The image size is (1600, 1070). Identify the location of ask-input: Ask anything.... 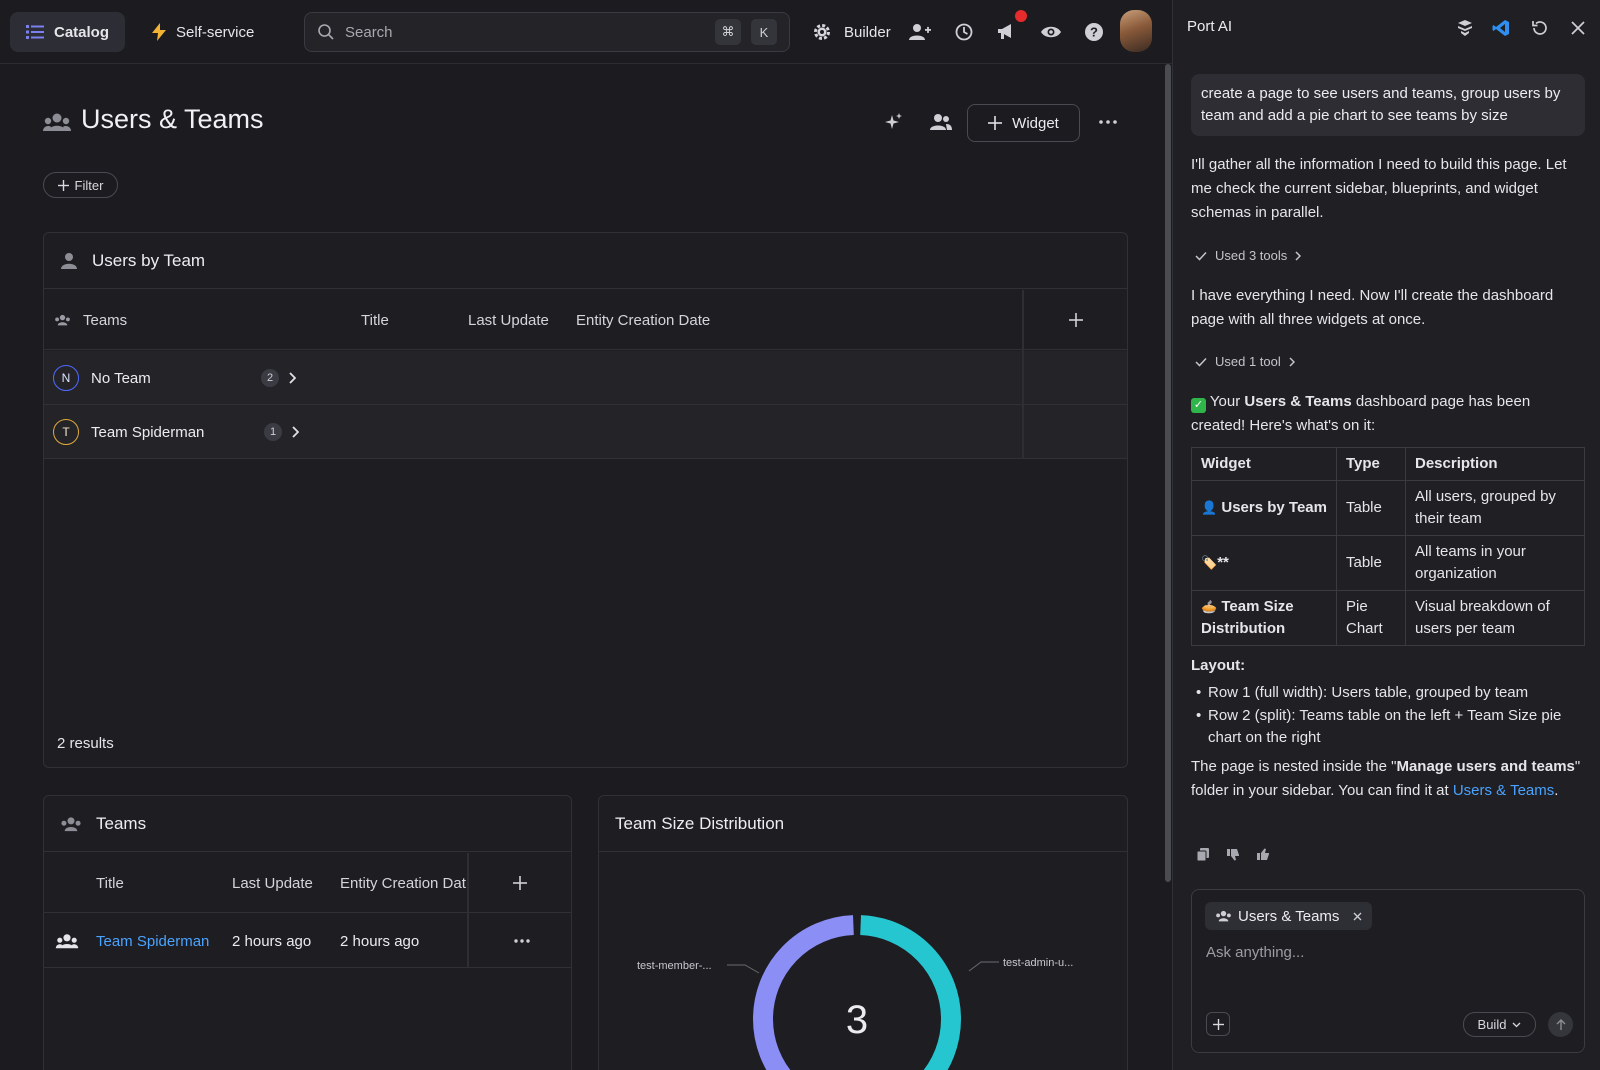
(1255, 952).